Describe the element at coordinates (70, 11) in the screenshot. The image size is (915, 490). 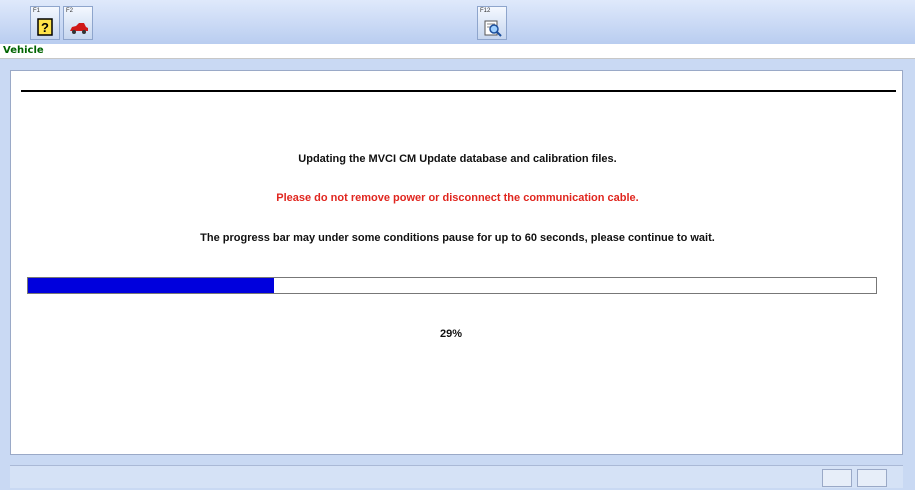
I see `f2-key-label: F2` at that location.